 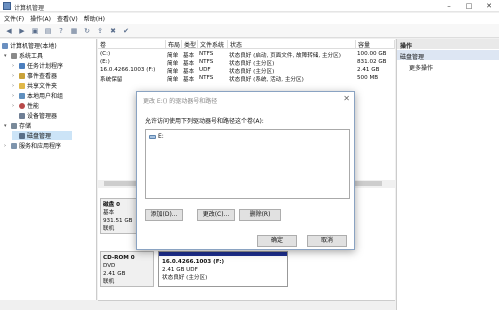 What do you see at coordinates (421, 67) in the screenshot?
I see `more-actions-item: 更多操作` at bounding box center [421, 67].